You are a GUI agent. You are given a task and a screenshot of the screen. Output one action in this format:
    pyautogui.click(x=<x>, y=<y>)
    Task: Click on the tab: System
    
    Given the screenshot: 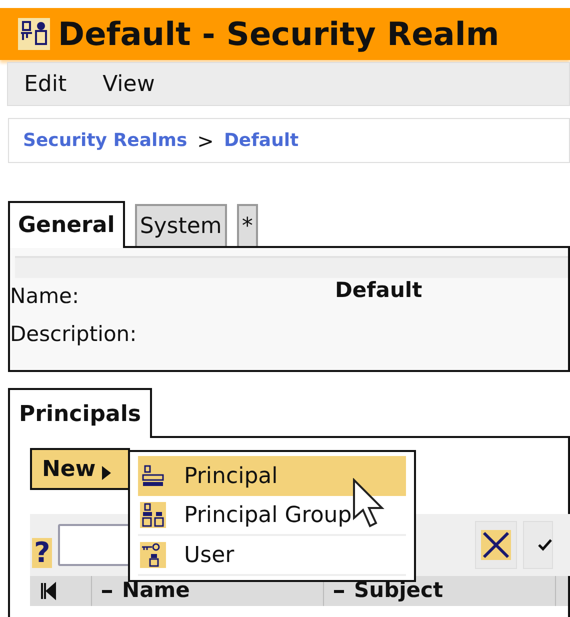 What is the action you would take?
    pyautogui.click(x=180, y=225)
    